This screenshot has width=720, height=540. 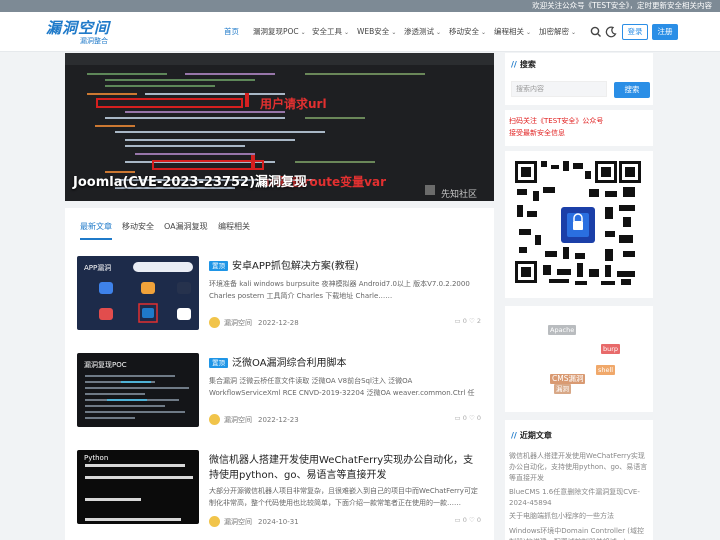 What do you see at coordinates (622, 5) in the screenshot?
I see `notice-text: 欢迎关注公众号《TEST安全》，定时更新安全相关内容` at bounding box center [622, 5].